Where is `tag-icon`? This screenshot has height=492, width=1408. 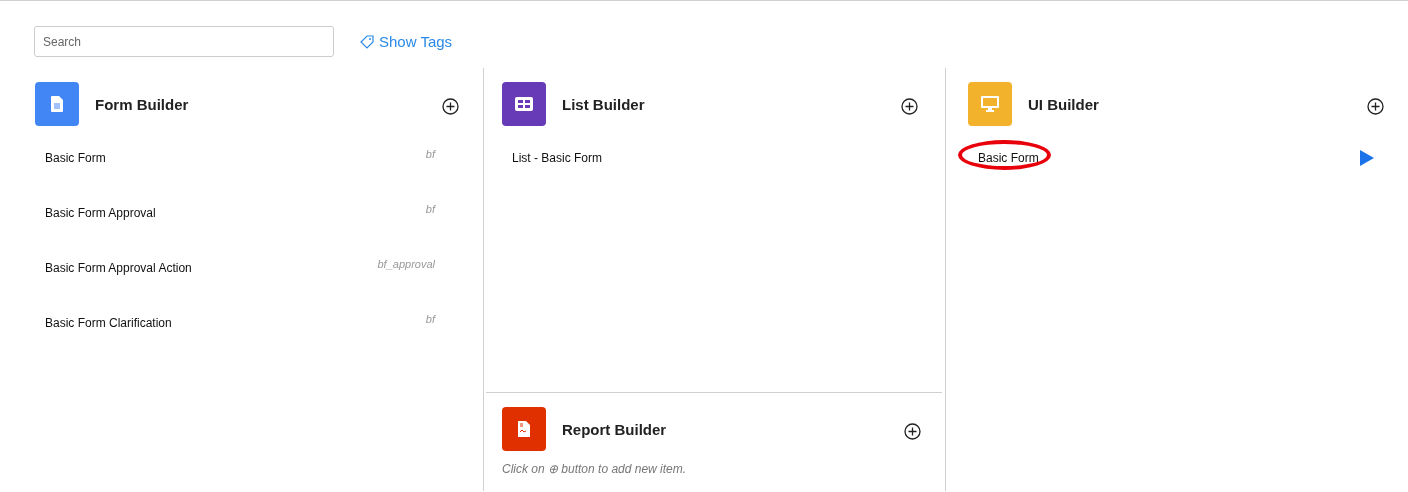
tag-icon is located at coordinates (367, 41).